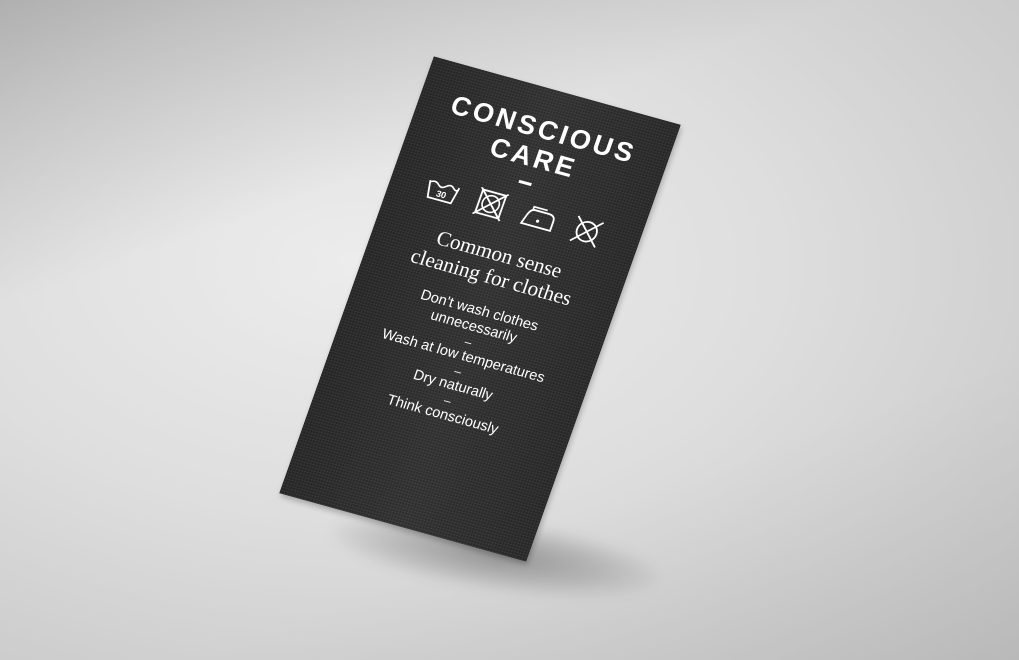 This screenshot has width=1019, height=660. I want to click on title-divider, so click(524, 183).